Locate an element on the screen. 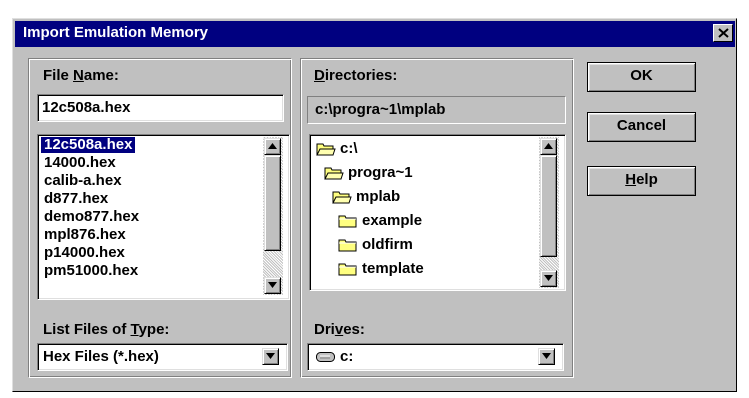 The width and height of the screenshot is (749, 398). file-name-input: 12c508a.hex is located at coordinates (160, 108).